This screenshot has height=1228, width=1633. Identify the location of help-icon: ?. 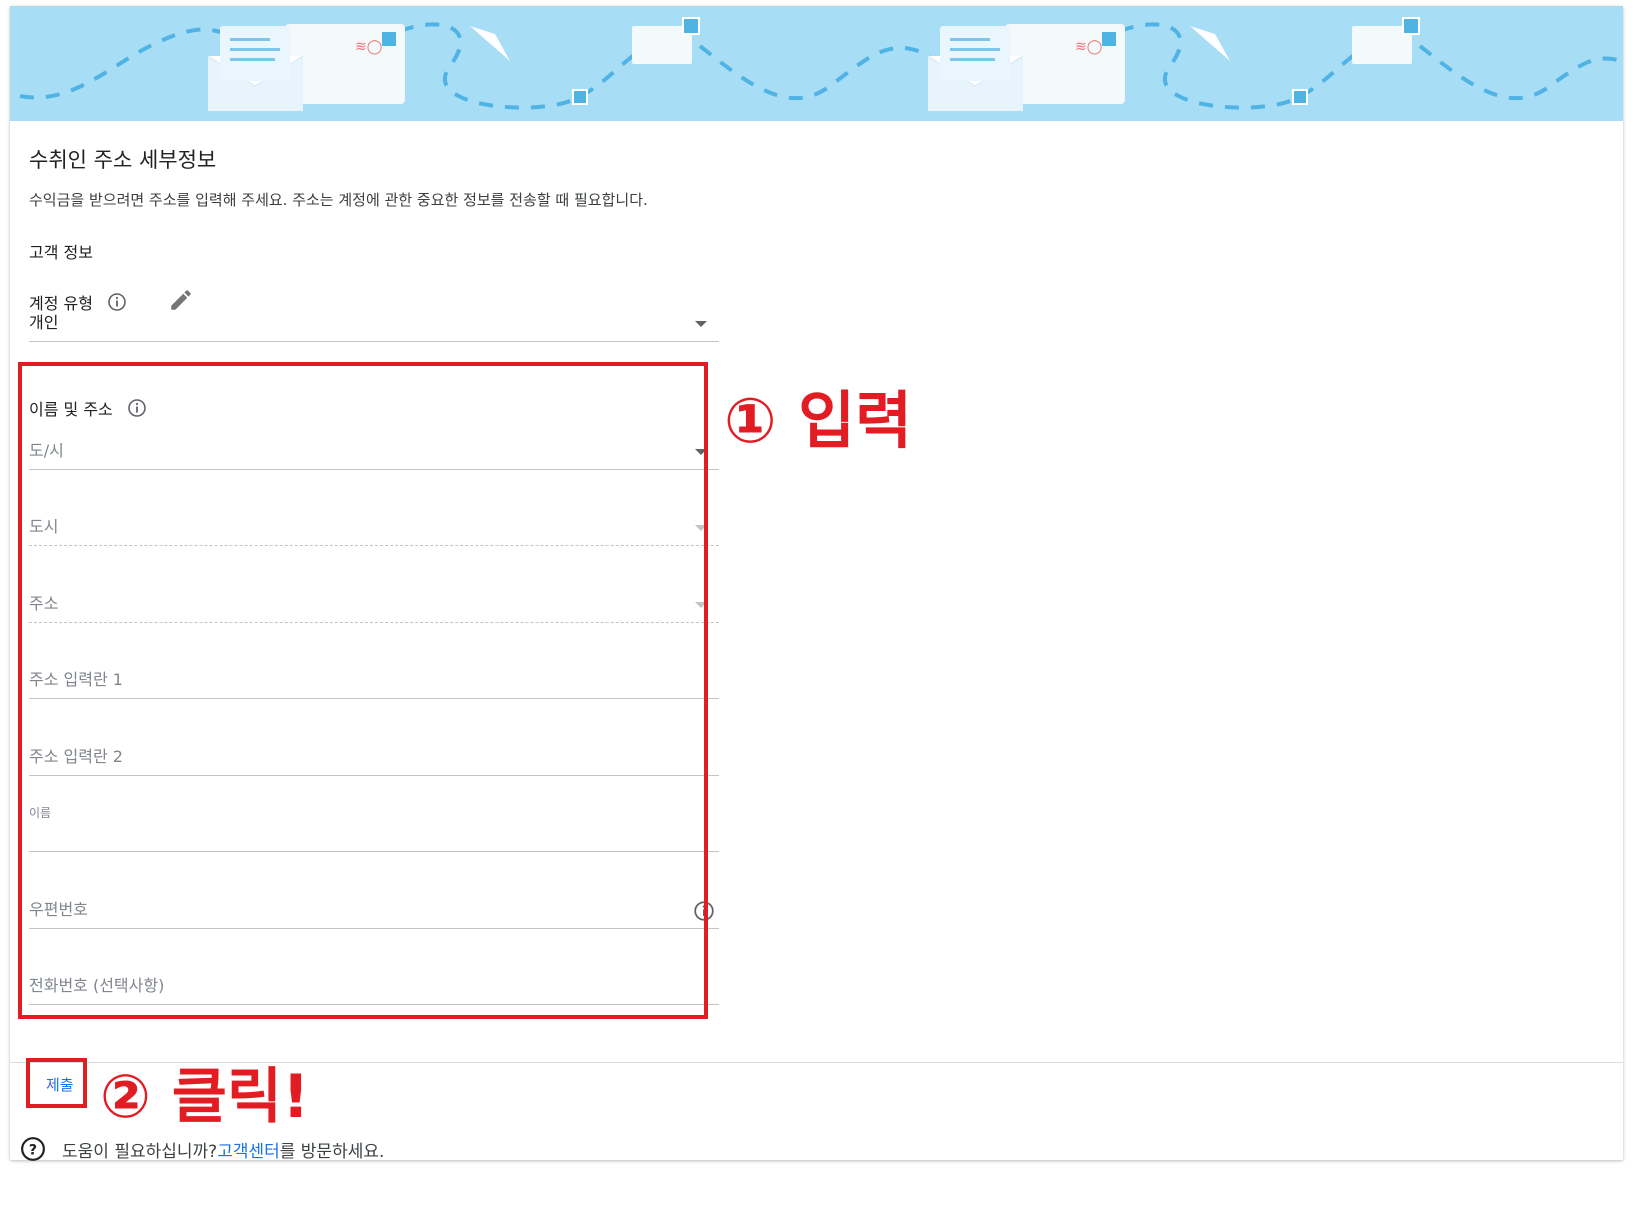
(33, 1149).